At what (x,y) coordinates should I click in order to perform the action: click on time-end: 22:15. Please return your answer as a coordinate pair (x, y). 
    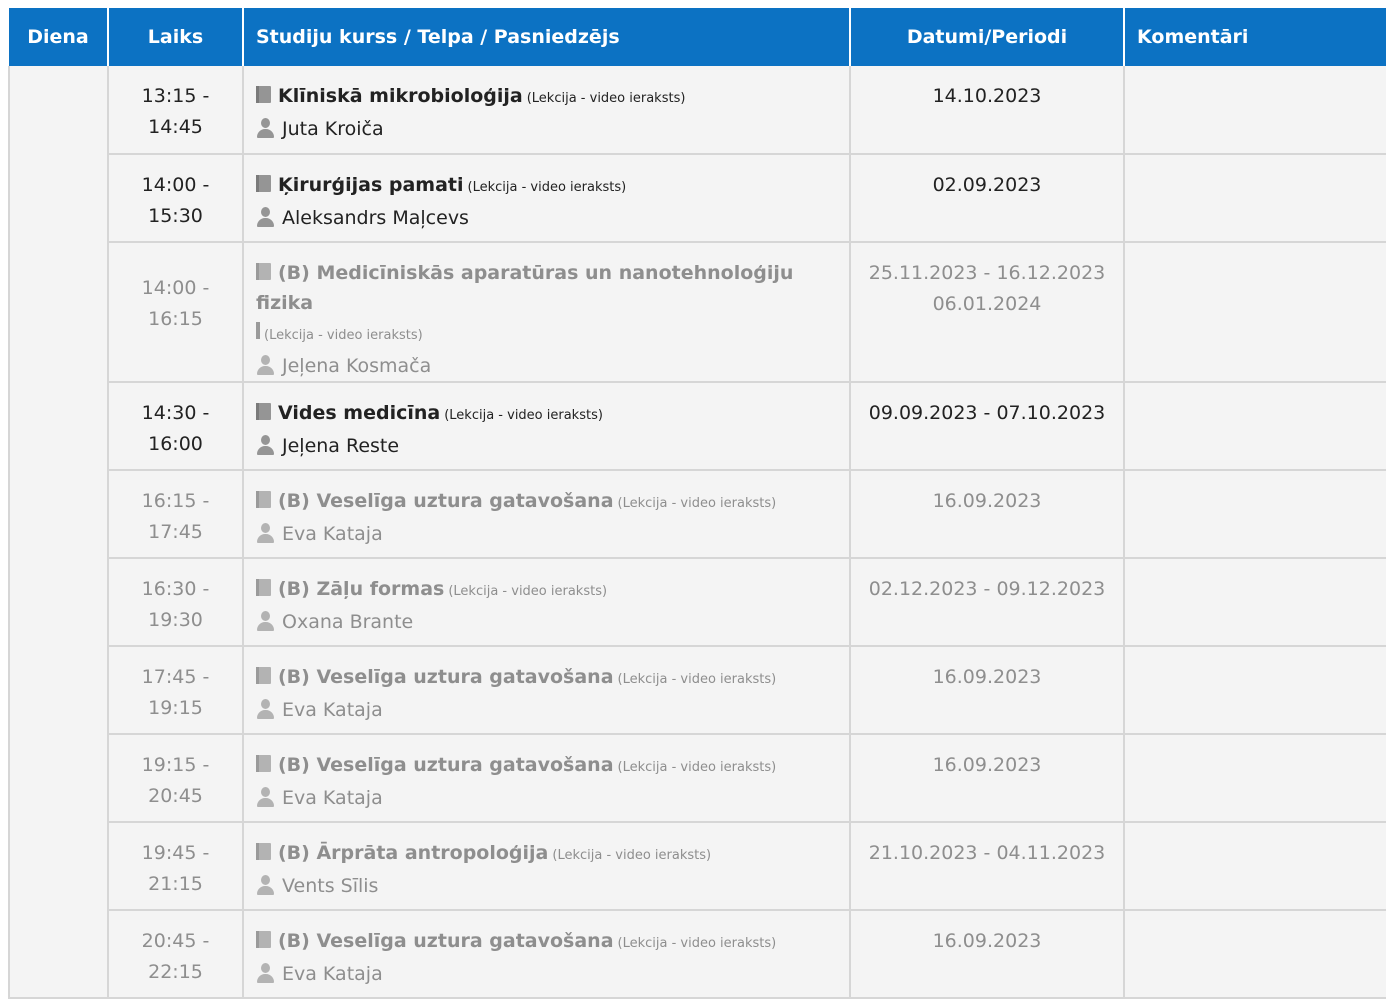
    Looking at the image, I should click on (175, 972).